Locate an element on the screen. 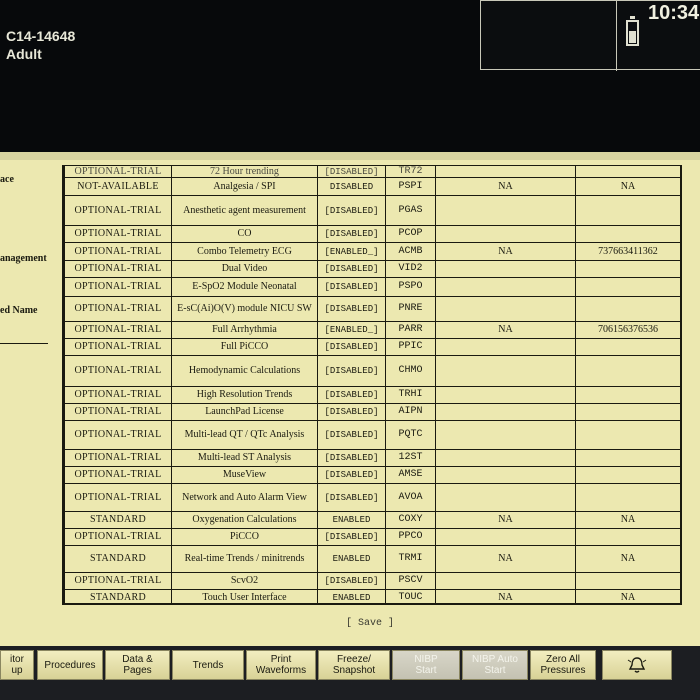  toolbar-button: NIBP Start is located at coordinates (426, 665).